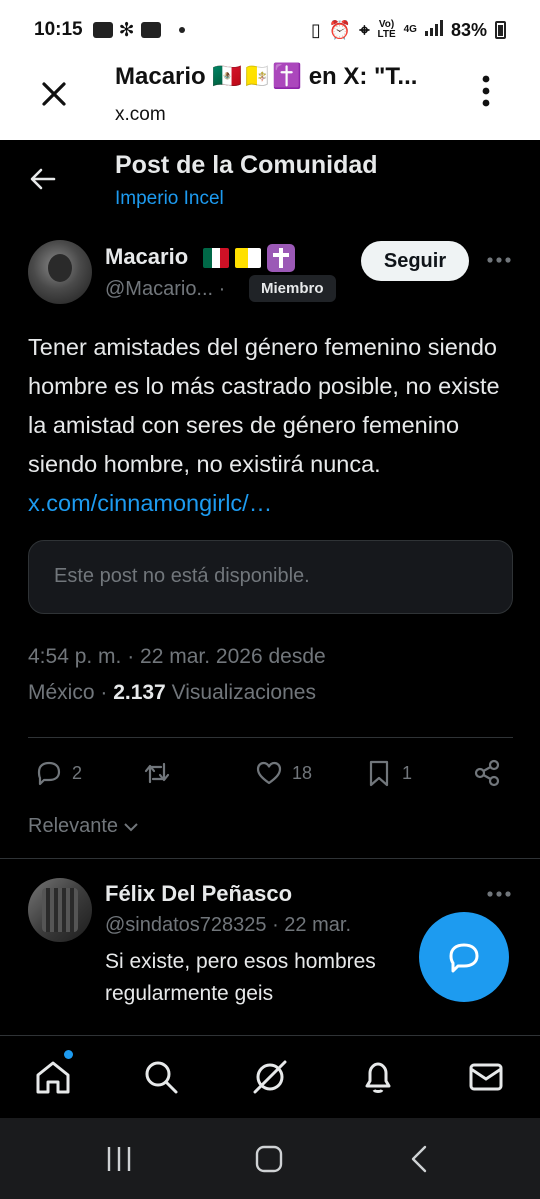 The image size is (540, 1199). What do you see at coordinates (415, 261) in the screenshot?
I see `follow-button: Seguir` at bounding box center [415, 261].